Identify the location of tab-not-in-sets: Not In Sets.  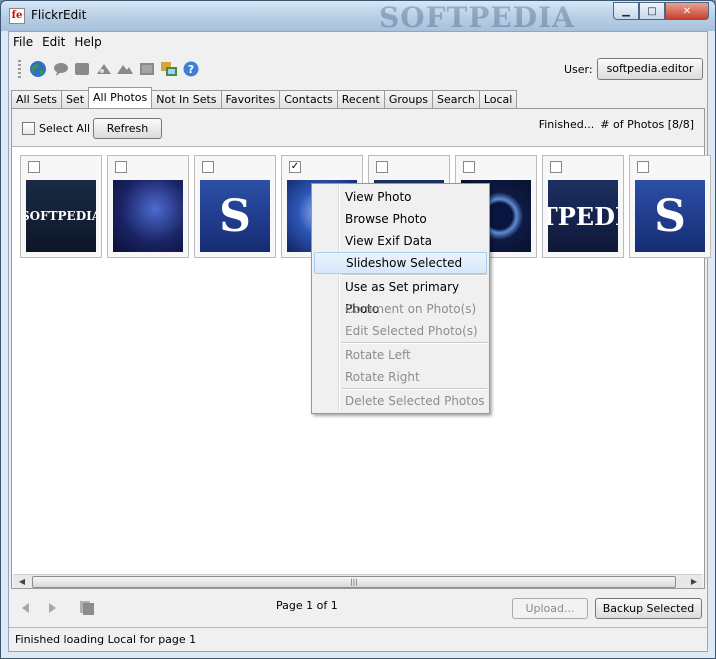
(186, 99).